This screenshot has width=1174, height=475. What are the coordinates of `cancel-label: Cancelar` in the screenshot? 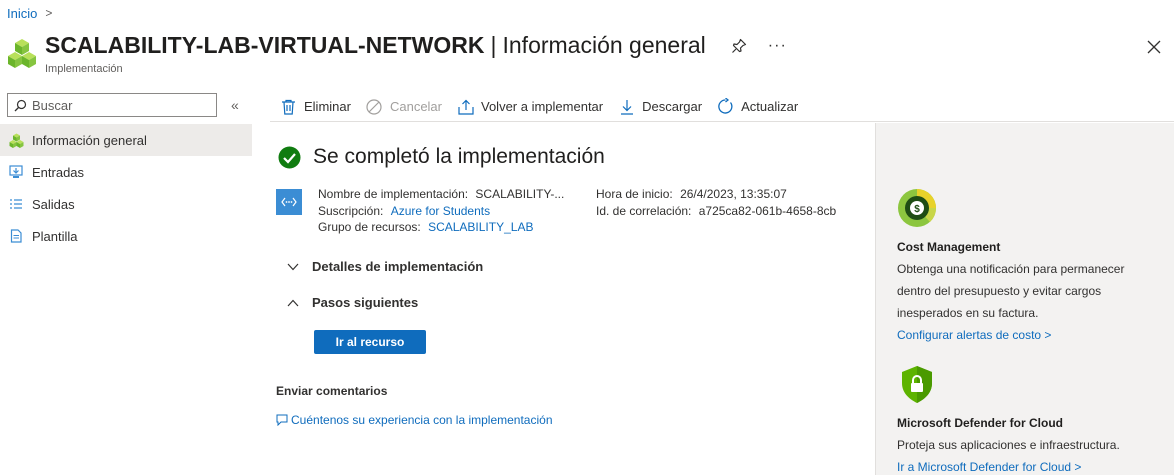 It's located at (415, 106).